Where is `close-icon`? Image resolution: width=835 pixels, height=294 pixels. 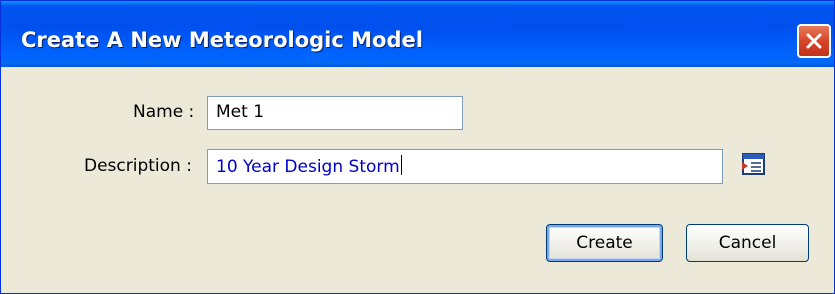
close-icon is located at coordinates (814, 41).